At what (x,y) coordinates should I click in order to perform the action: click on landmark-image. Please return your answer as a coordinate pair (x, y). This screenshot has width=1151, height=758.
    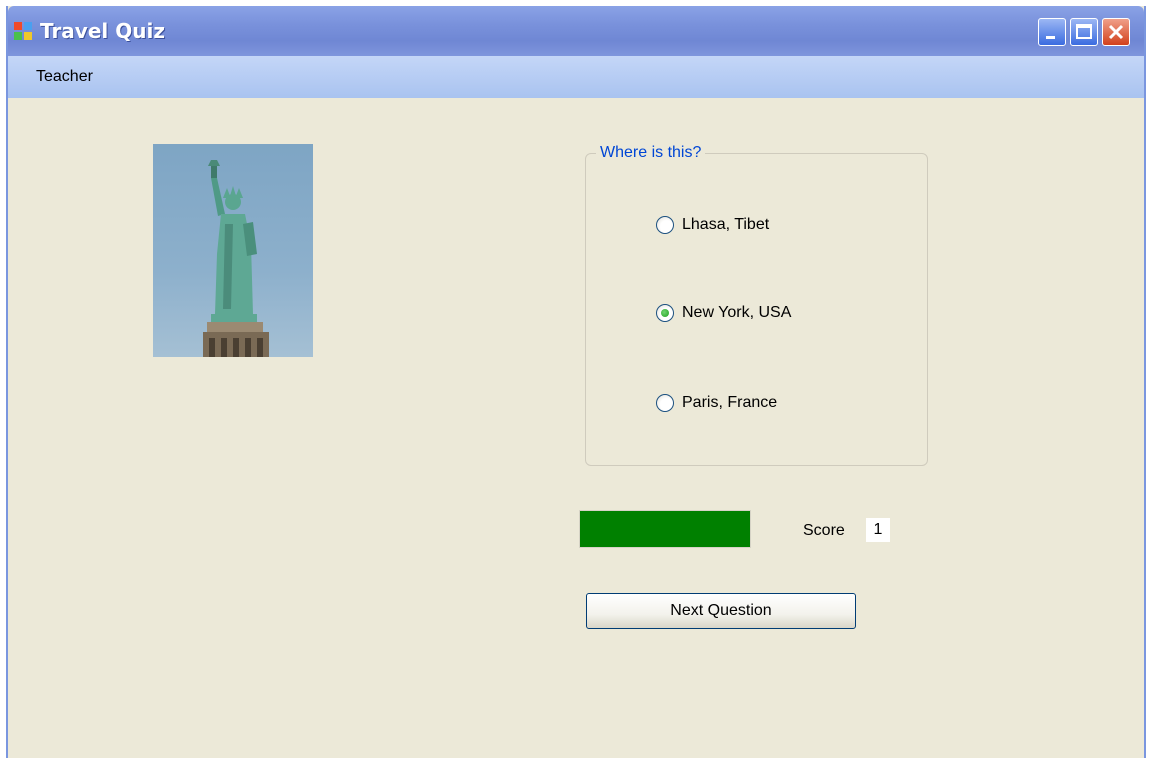
    Looking at the image, I should click on (233, 250).